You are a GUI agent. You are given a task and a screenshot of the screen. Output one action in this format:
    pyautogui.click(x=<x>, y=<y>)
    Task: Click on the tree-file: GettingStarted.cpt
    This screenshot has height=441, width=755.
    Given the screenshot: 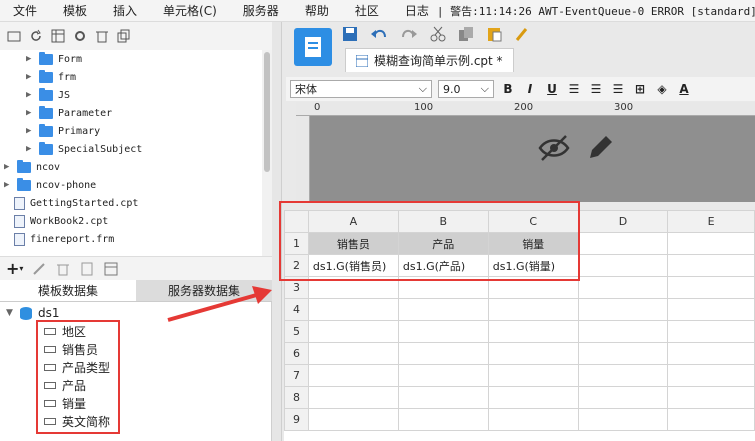 What is the action you would take?
    pyautogui.click(x=76, y=203)
    